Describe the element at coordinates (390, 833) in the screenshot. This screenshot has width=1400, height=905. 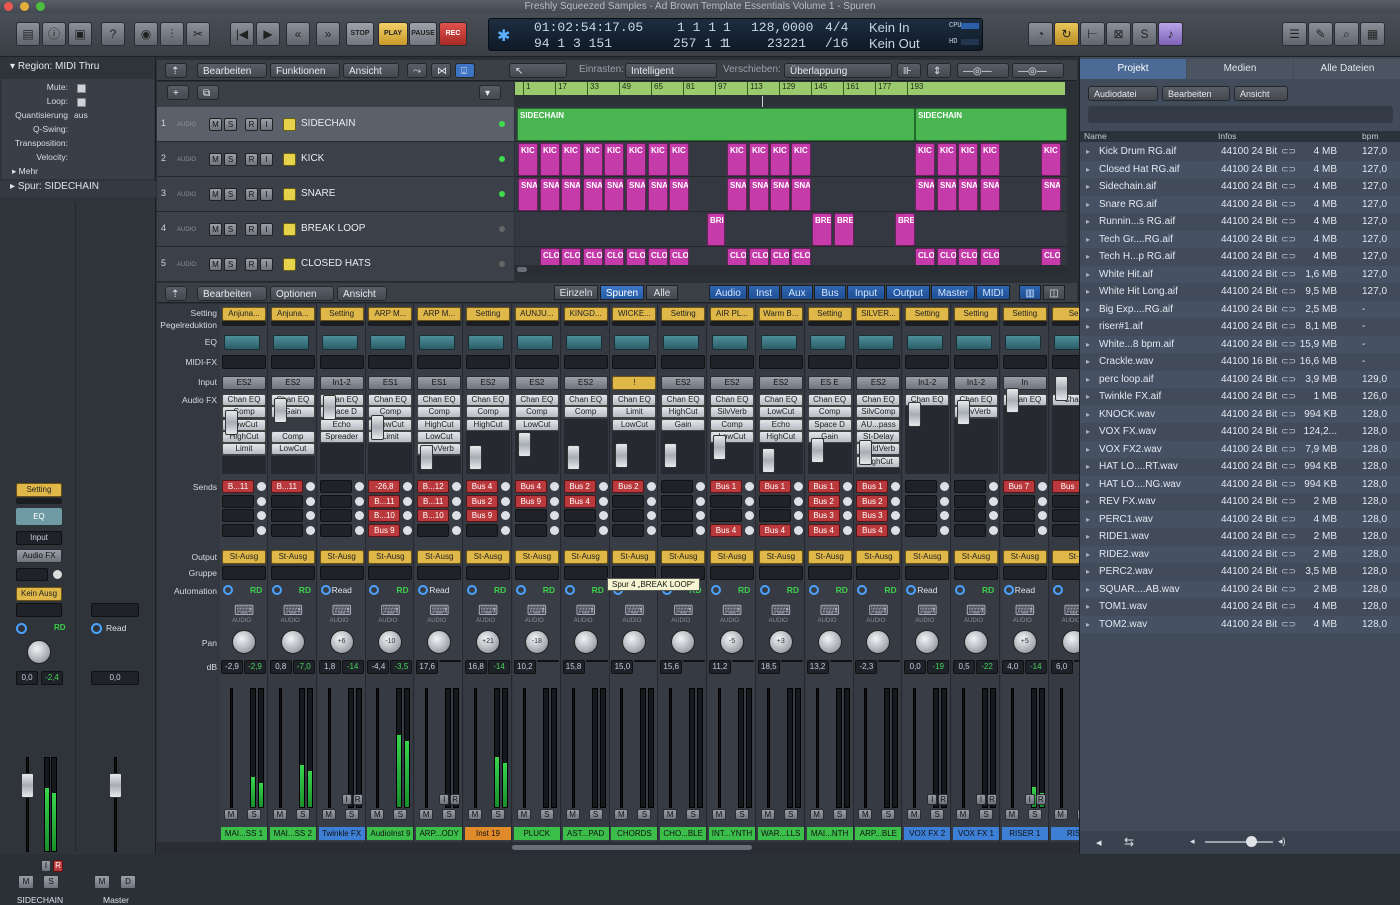
I see `channel-name: AudioInst 9` at that location.